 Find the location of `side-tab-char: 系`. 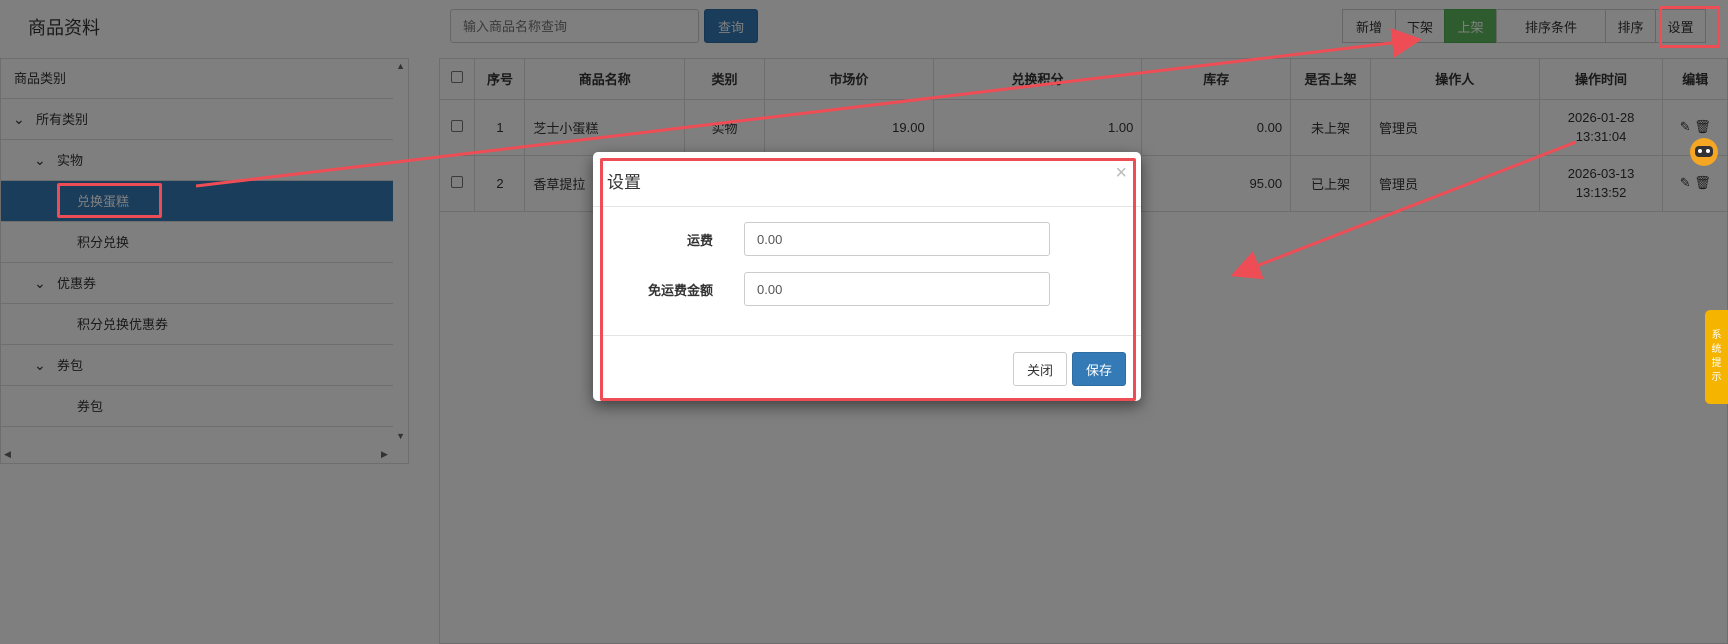

side-tab-char: 系 is located at coordinates (1716, 335).